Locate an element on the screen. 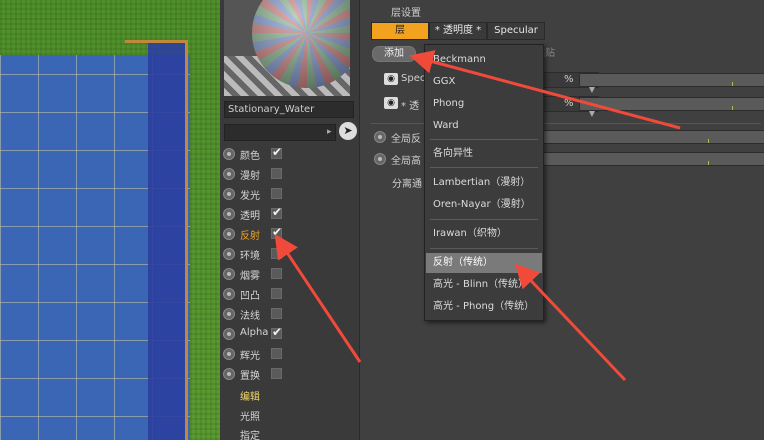 This screenshot has width=764, height=440. tab-layer: 层 is located at coordinates (400, 31).